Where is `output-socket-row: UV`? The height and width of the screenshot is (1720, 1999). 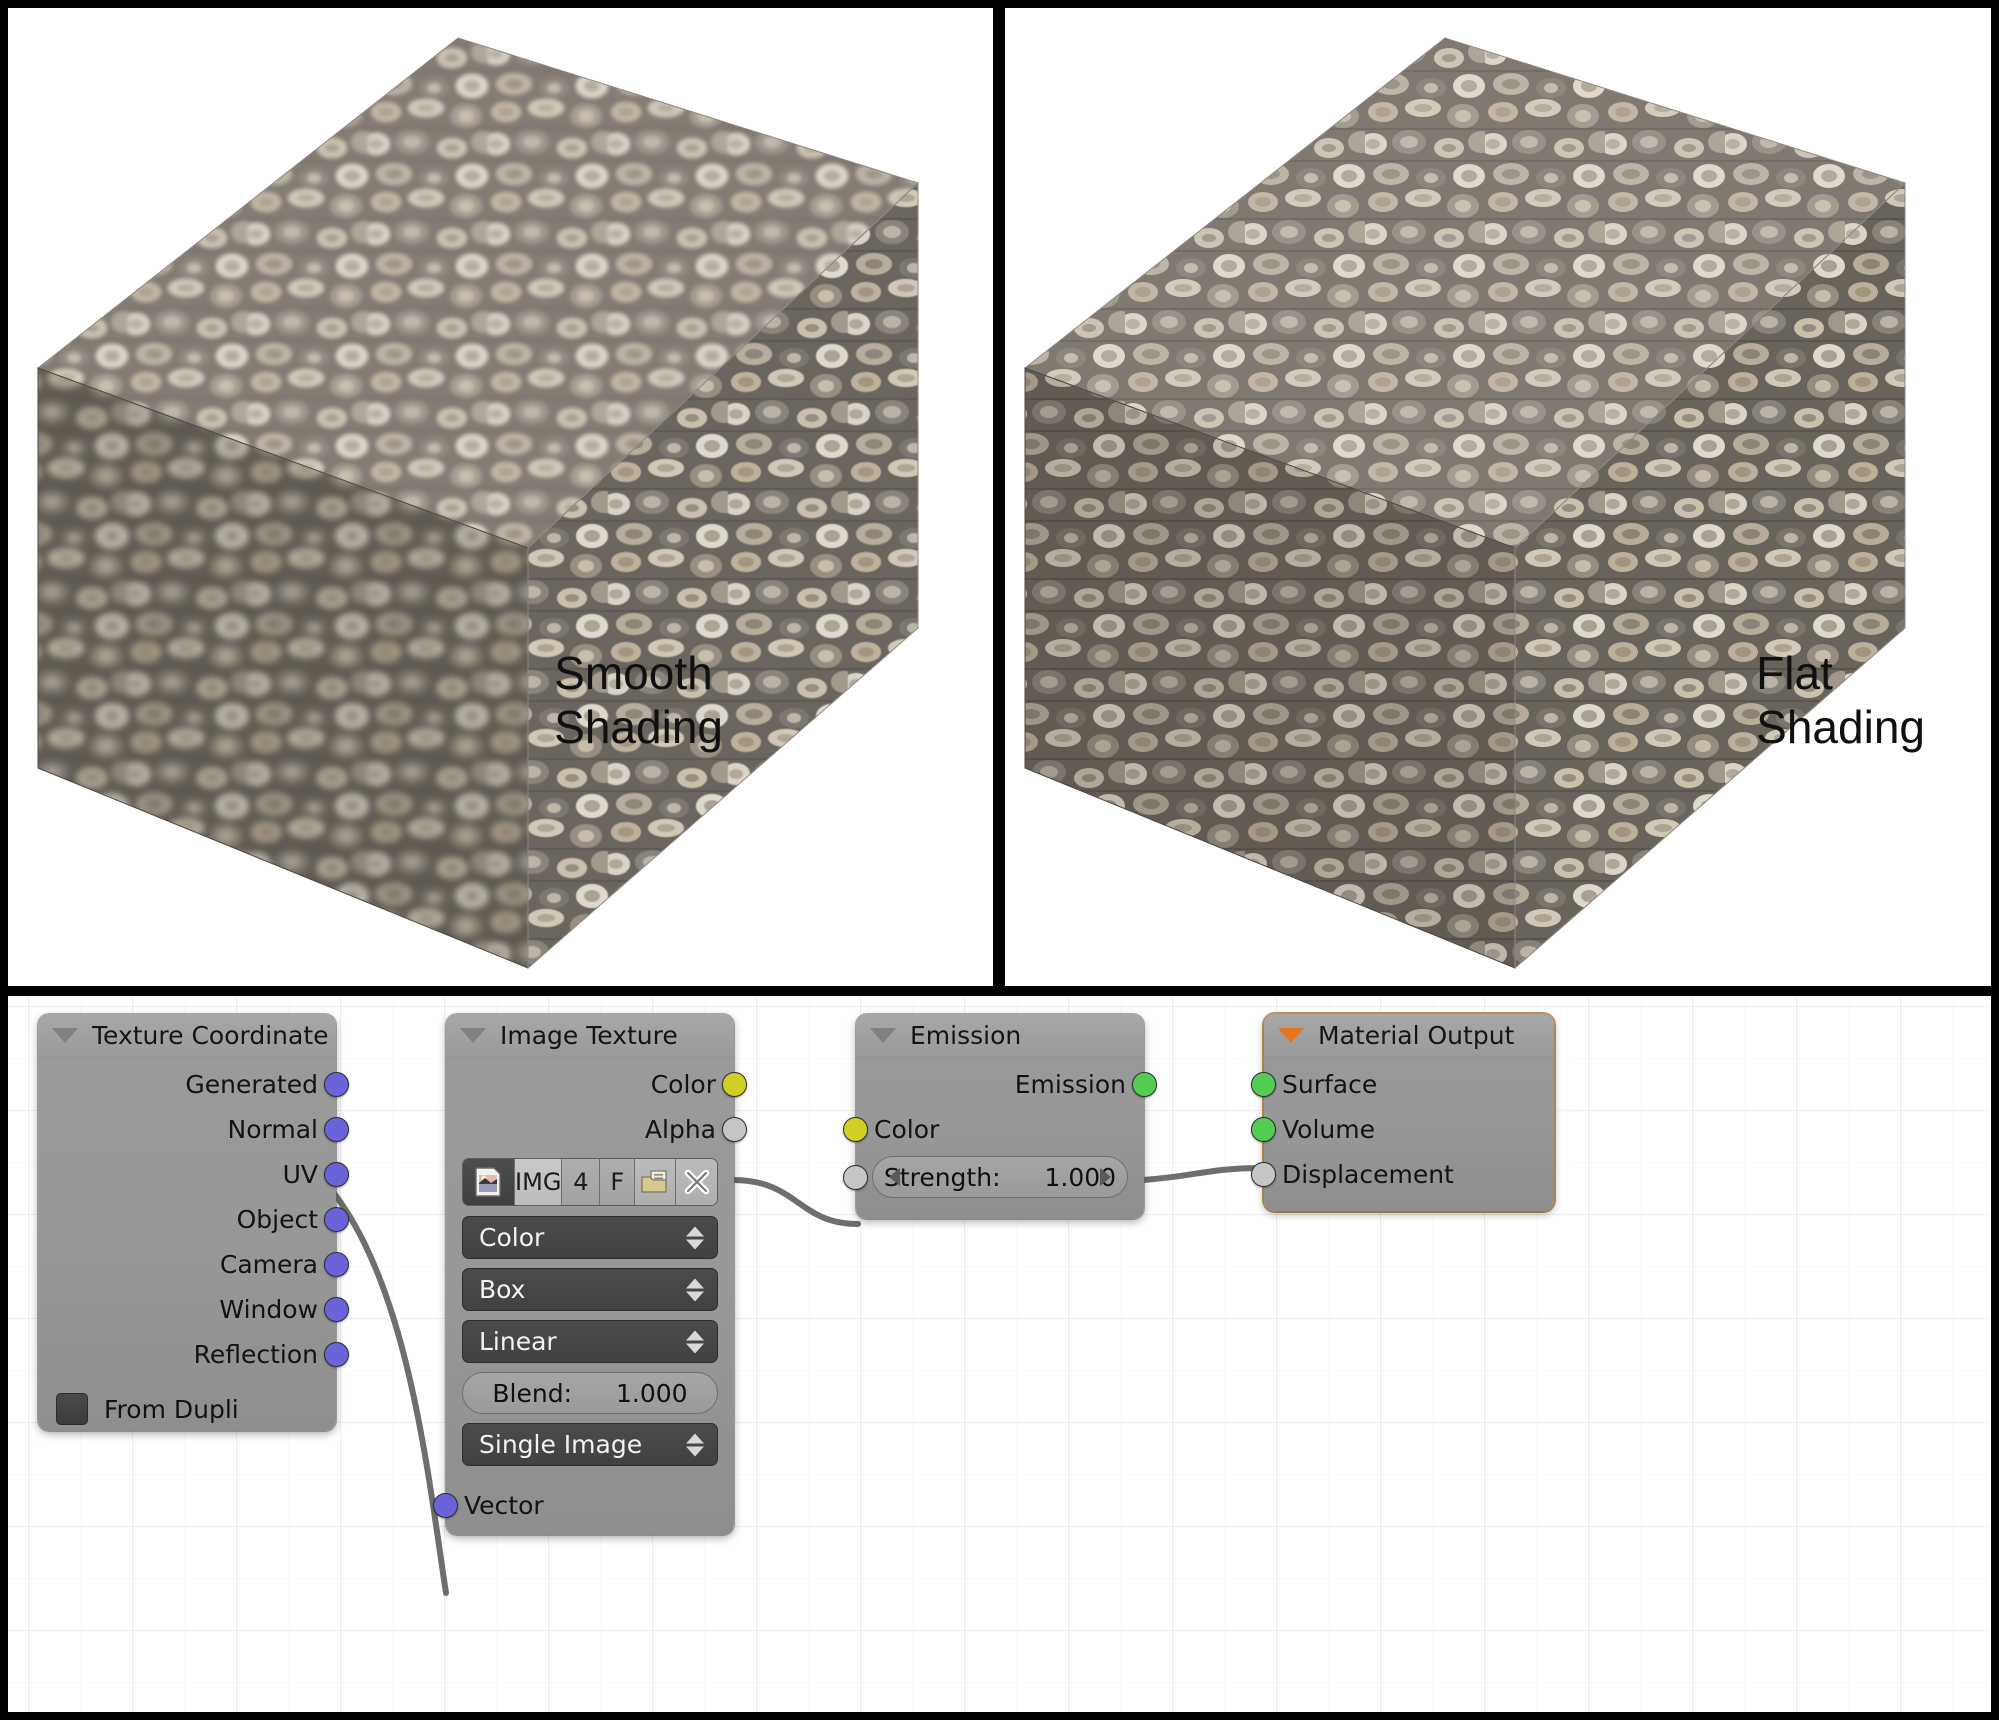
output-socket-row: UV is located at coordinates (193, 1174).